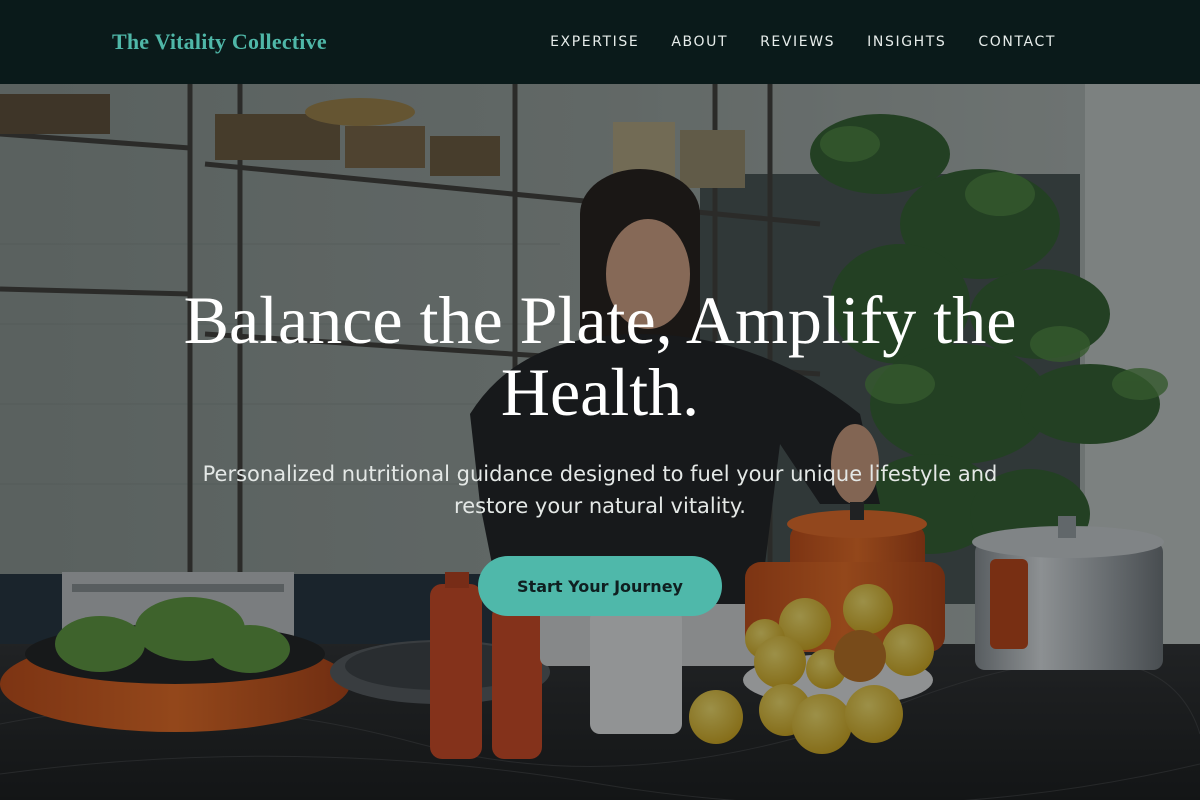 This screenshot has height=800, width=1200. I want to click on nav-links: EXPERTISE ABOUT REVIEWS INSIGHTS CONTACT, so click(803, 42).